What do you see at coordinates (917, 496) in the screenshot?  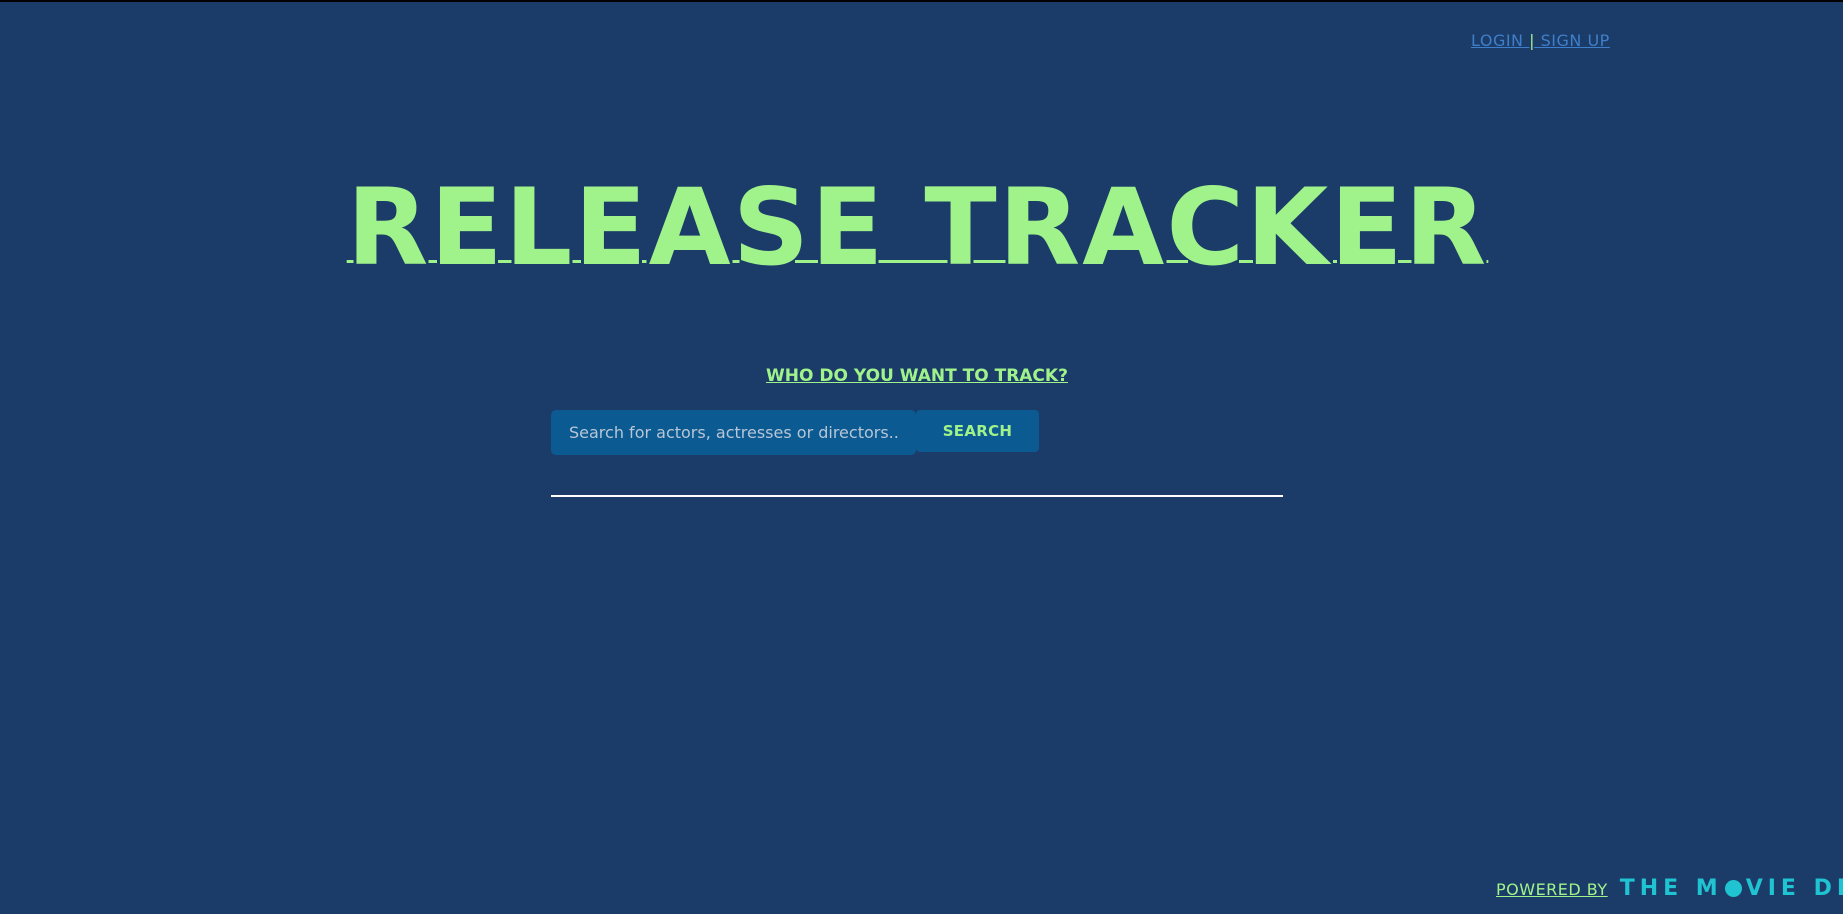 I see `results-divider` at bounding box center [917, 496].